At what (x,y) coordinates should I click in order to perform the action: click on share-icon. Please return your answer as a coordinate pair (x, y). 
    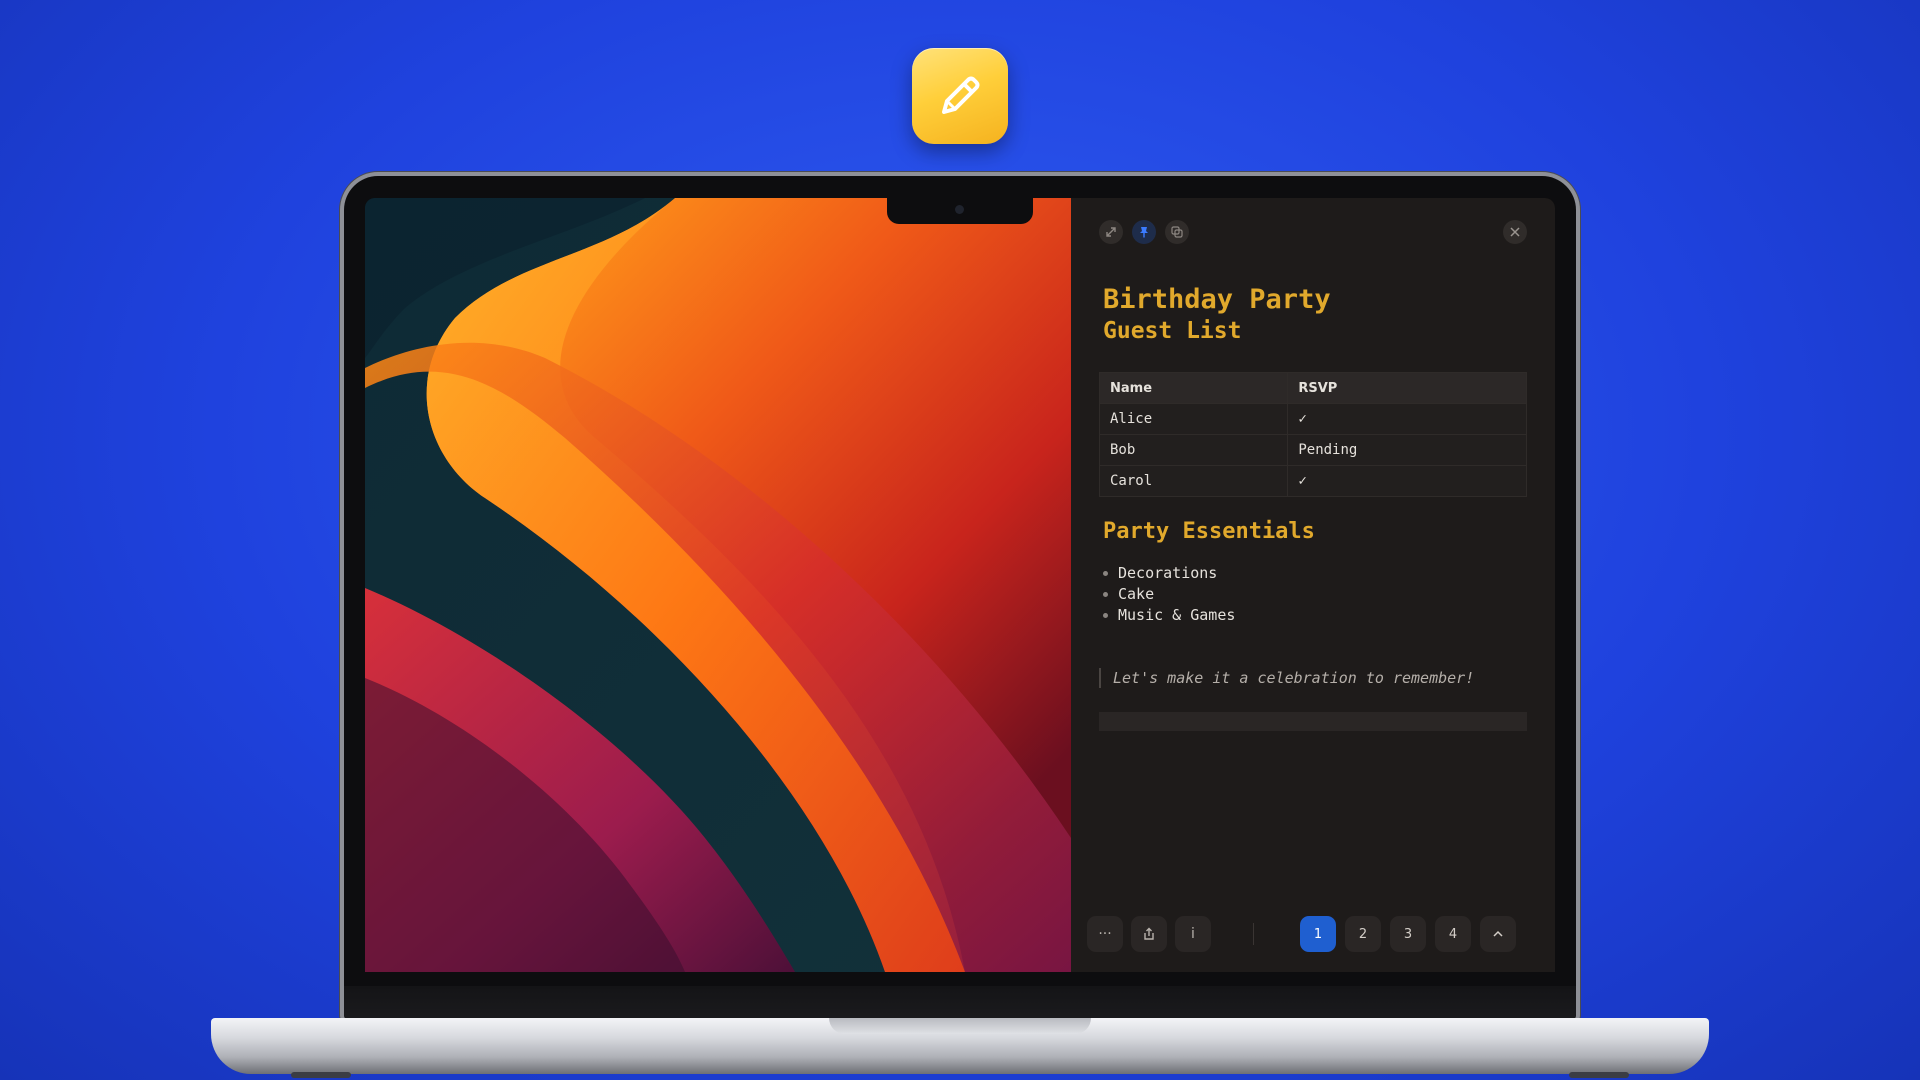
    Looking at the image, I should click on (1149, 933).